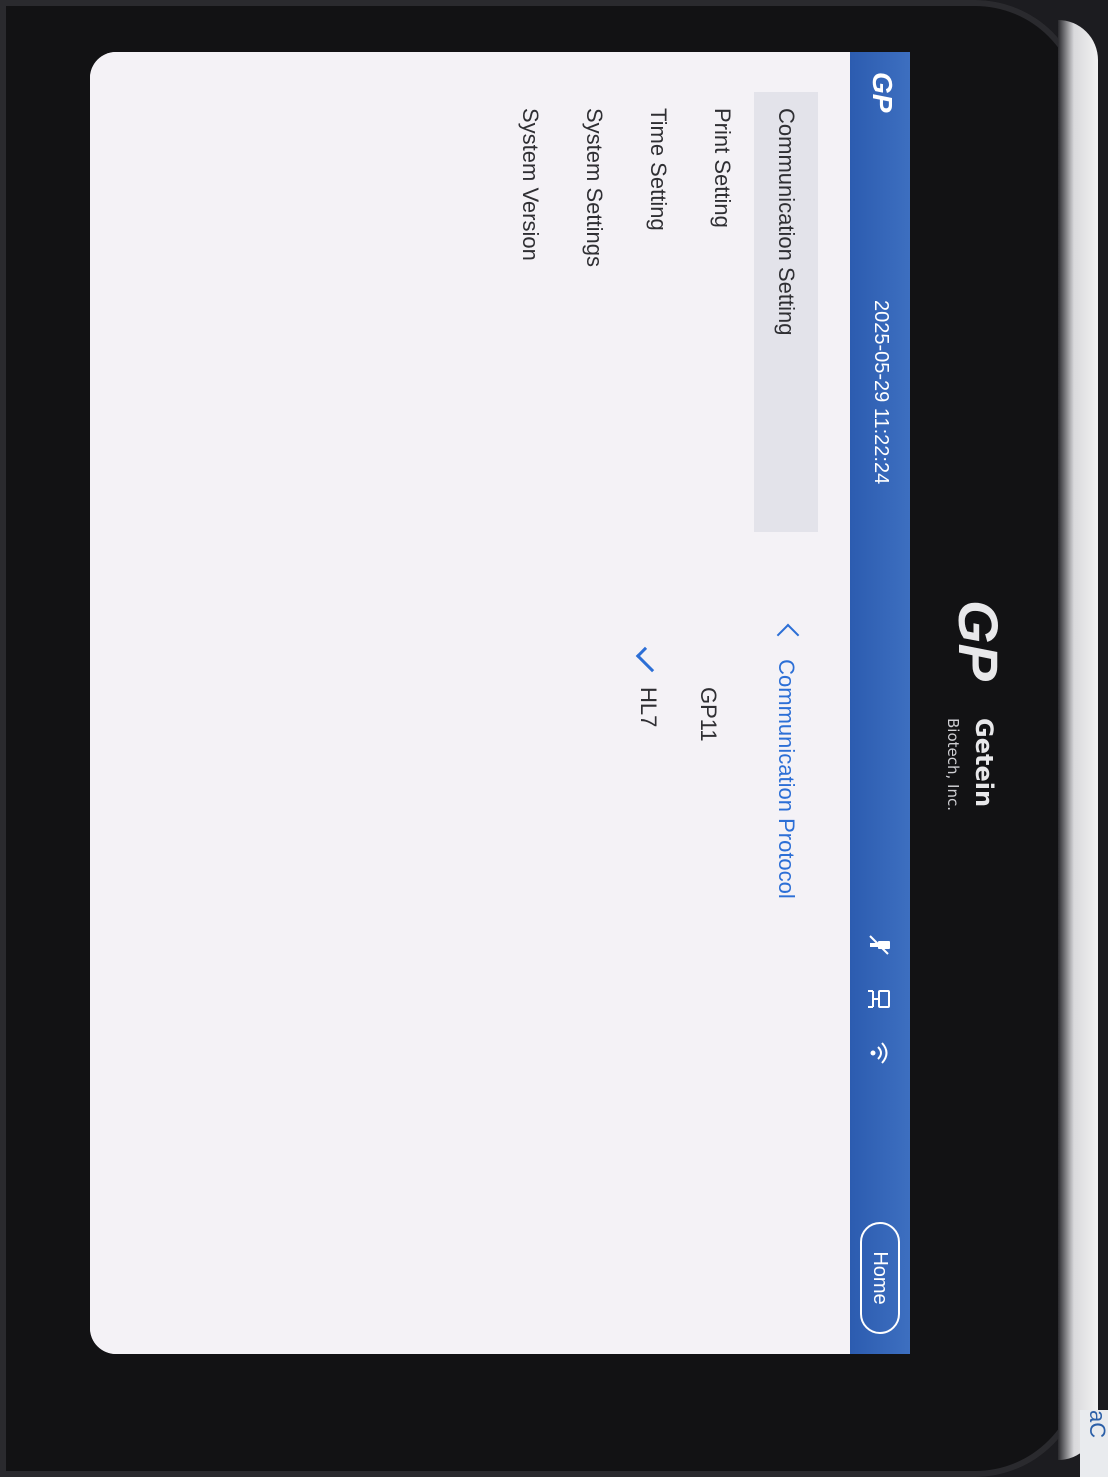 Image resolution: width=1108 pixels, height=1477 pixels. Describe the element at coordinates (594, 312) in the screenshot. I see `menu-item-system-settings: System Settings` at that location.